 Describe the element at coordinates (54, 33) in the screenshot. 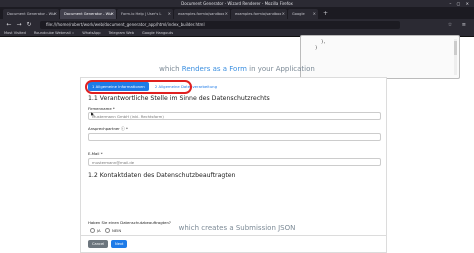

I see `bookmark-item: Roundcube Webmail ::` at that location.